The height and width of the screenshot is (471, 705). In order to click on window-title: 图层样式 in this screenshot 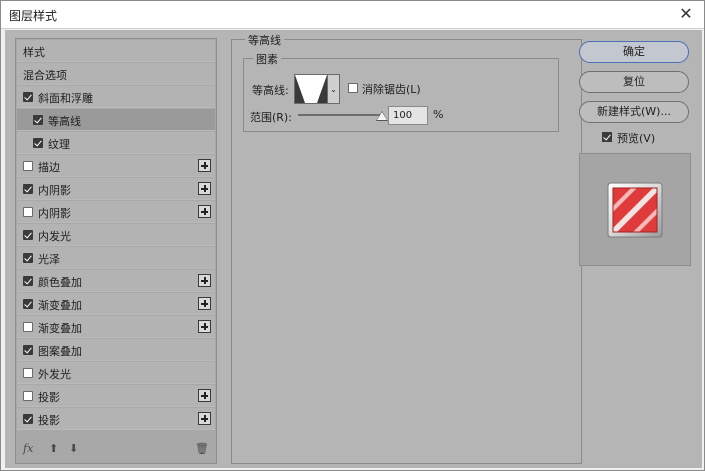, I will do `click(33, 16)`.